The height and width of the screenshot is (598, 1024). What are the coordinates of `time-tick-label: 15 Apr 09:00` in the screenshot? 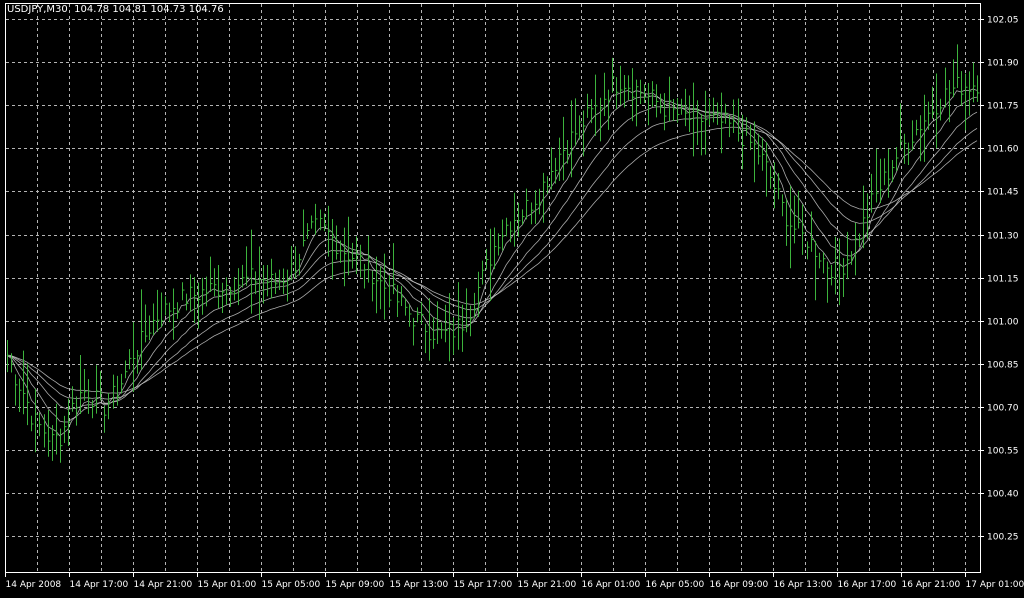 It's located at (355, 585).